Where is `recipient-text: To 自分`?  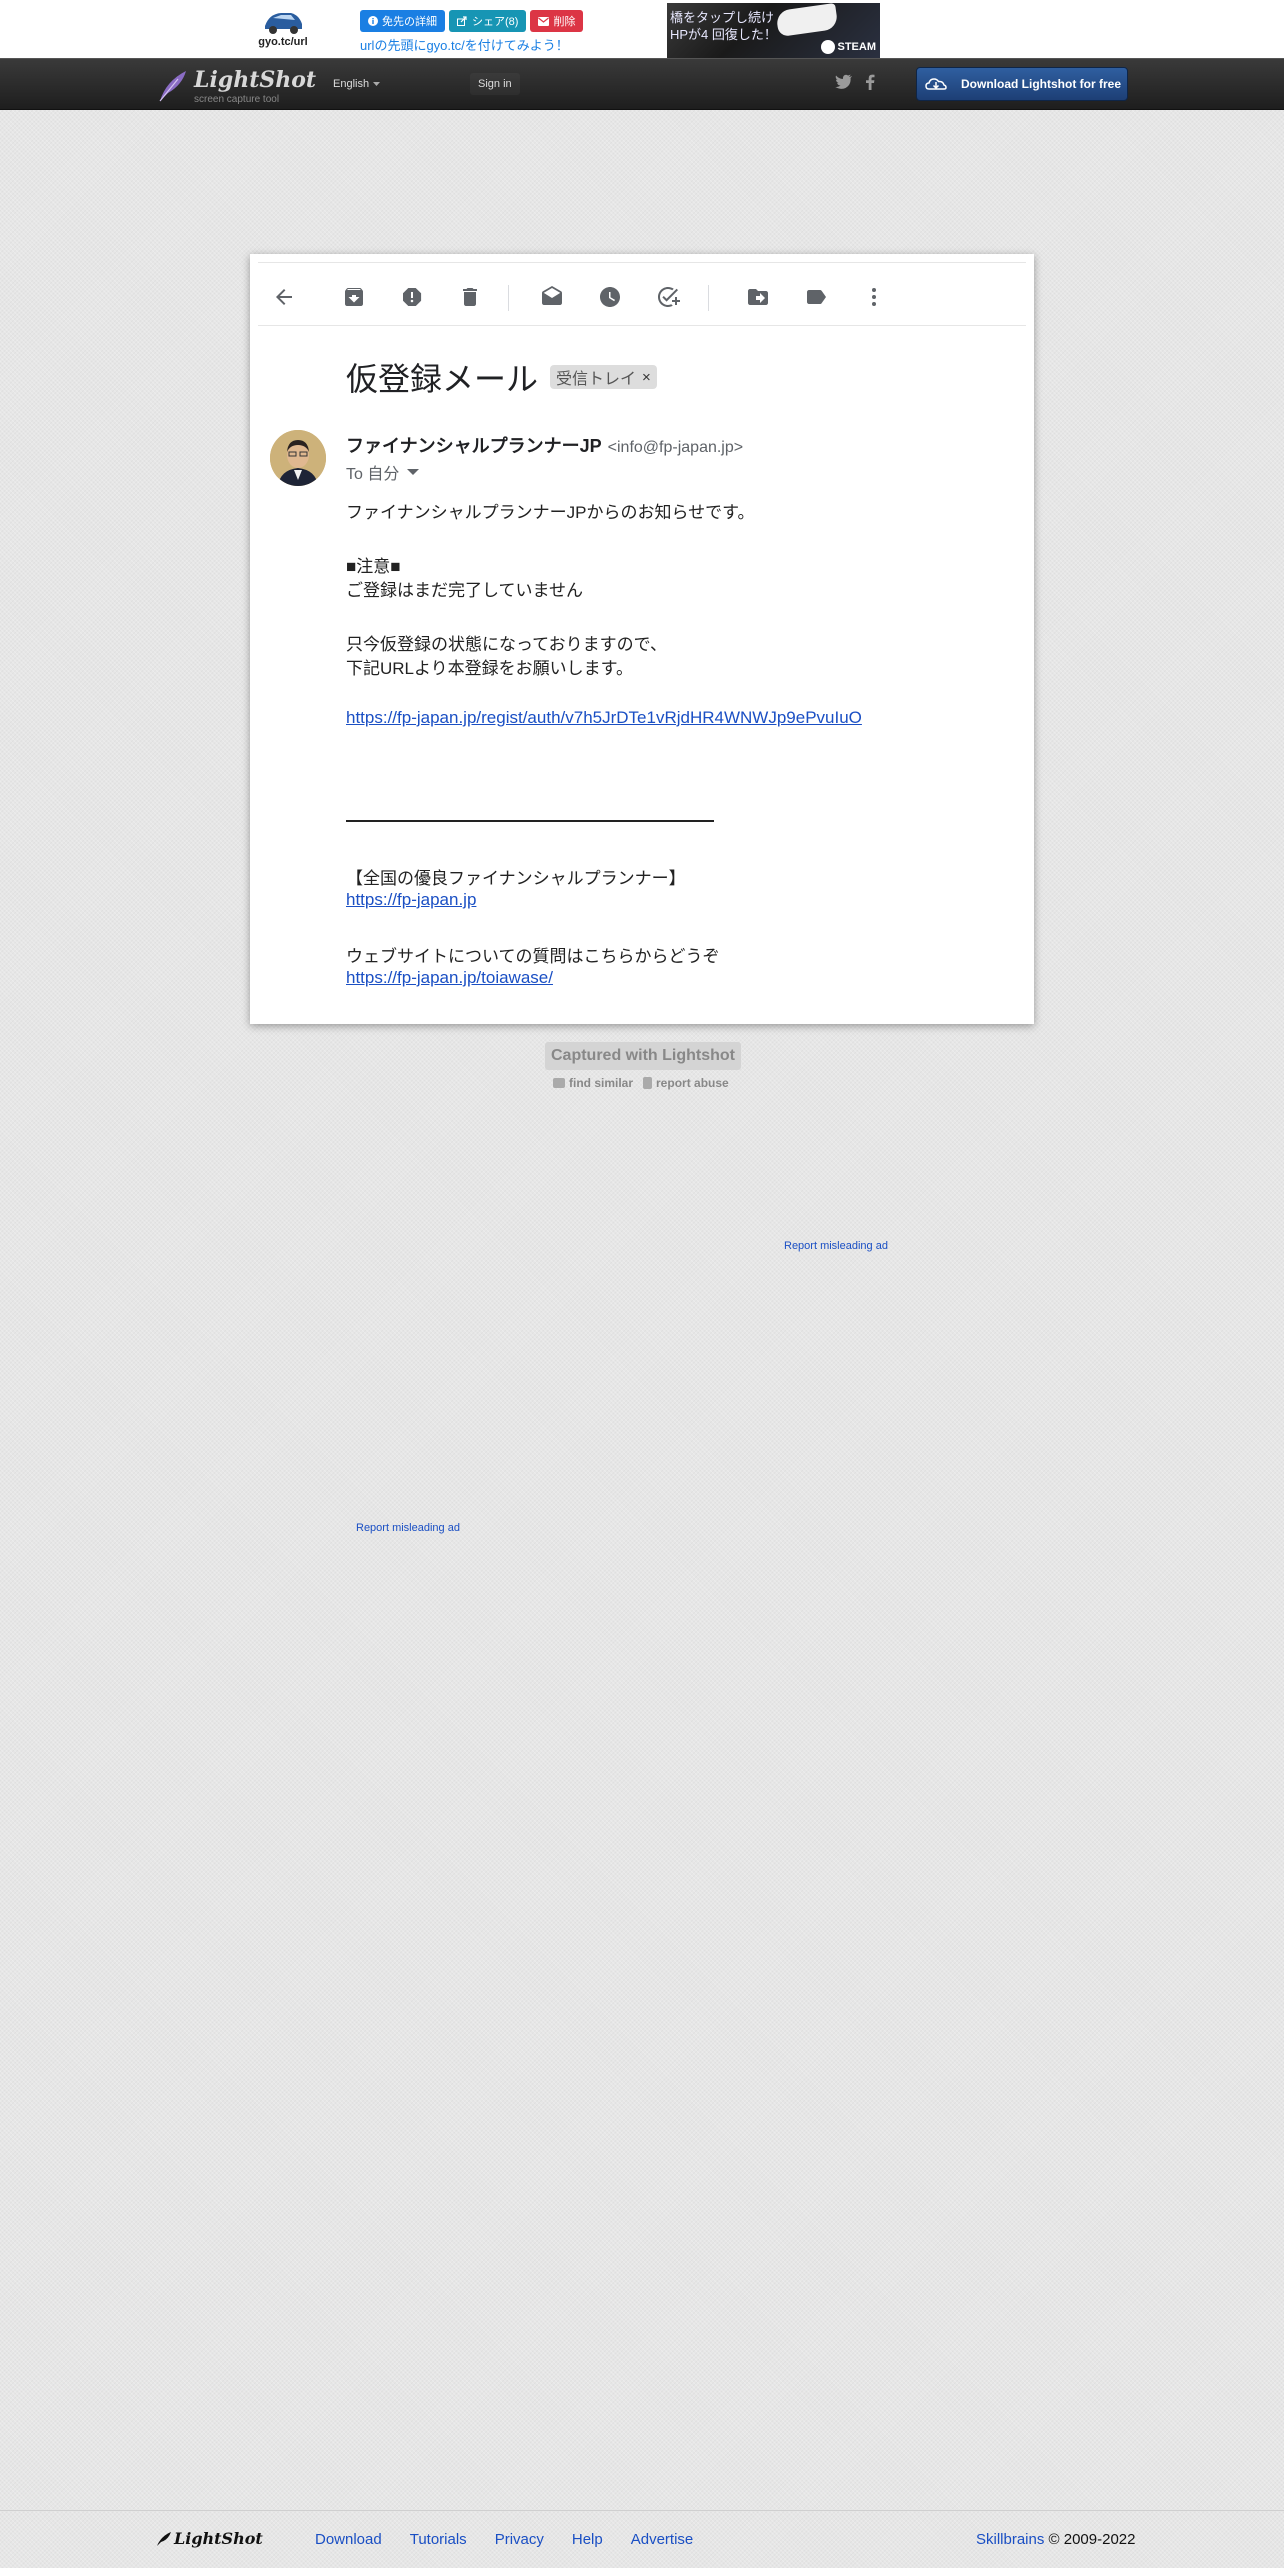 recipient-text: To 自分 is located at coordinates (373, 474).